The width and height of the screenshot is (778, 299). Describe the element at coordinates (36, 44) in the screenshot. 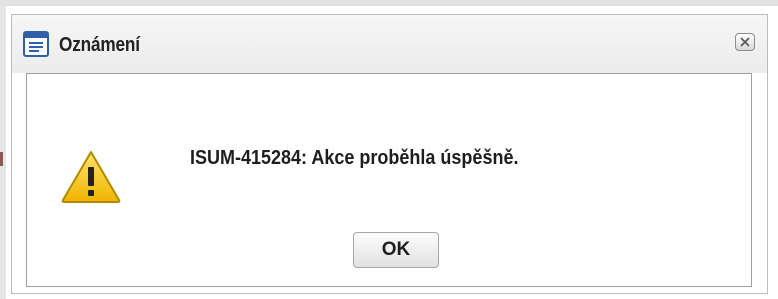

I see `notification-window-icon` at that location.